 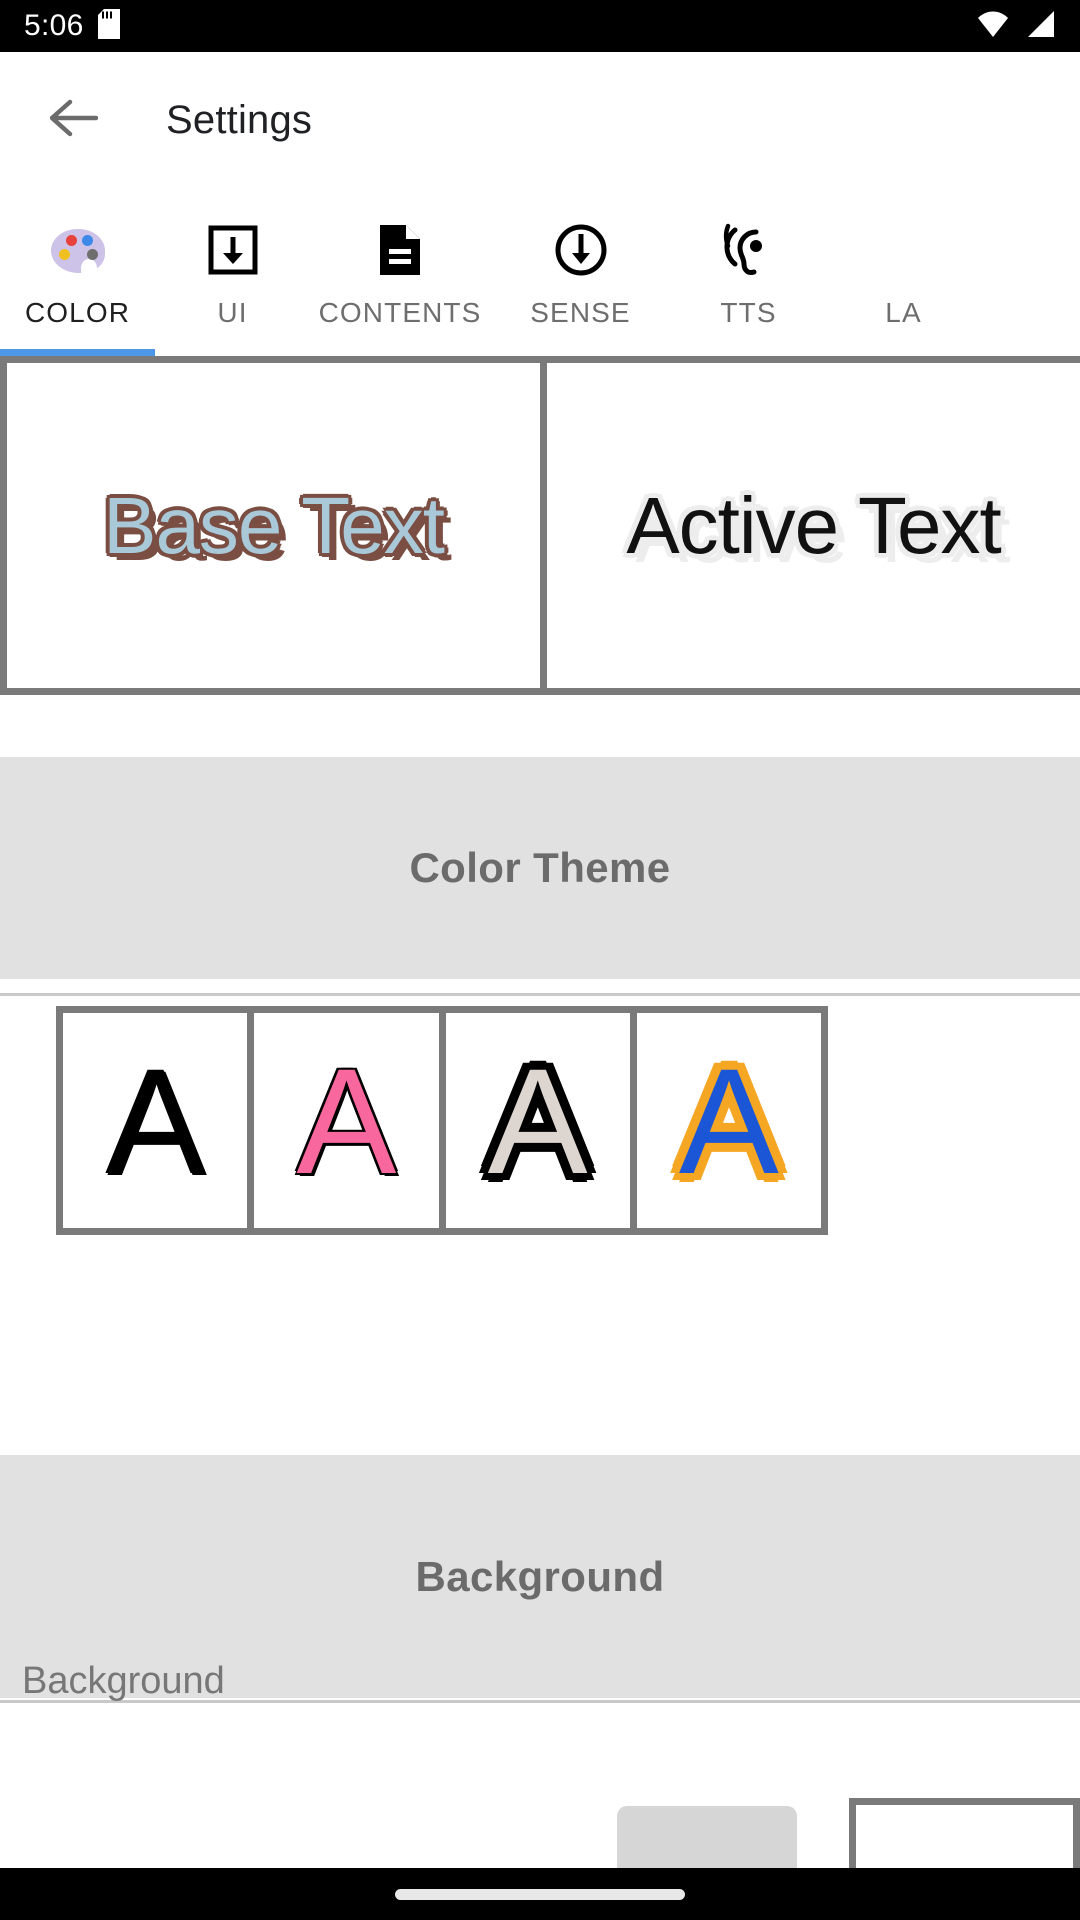 I want to click on download-box-icon, so click(x=233, y=250).